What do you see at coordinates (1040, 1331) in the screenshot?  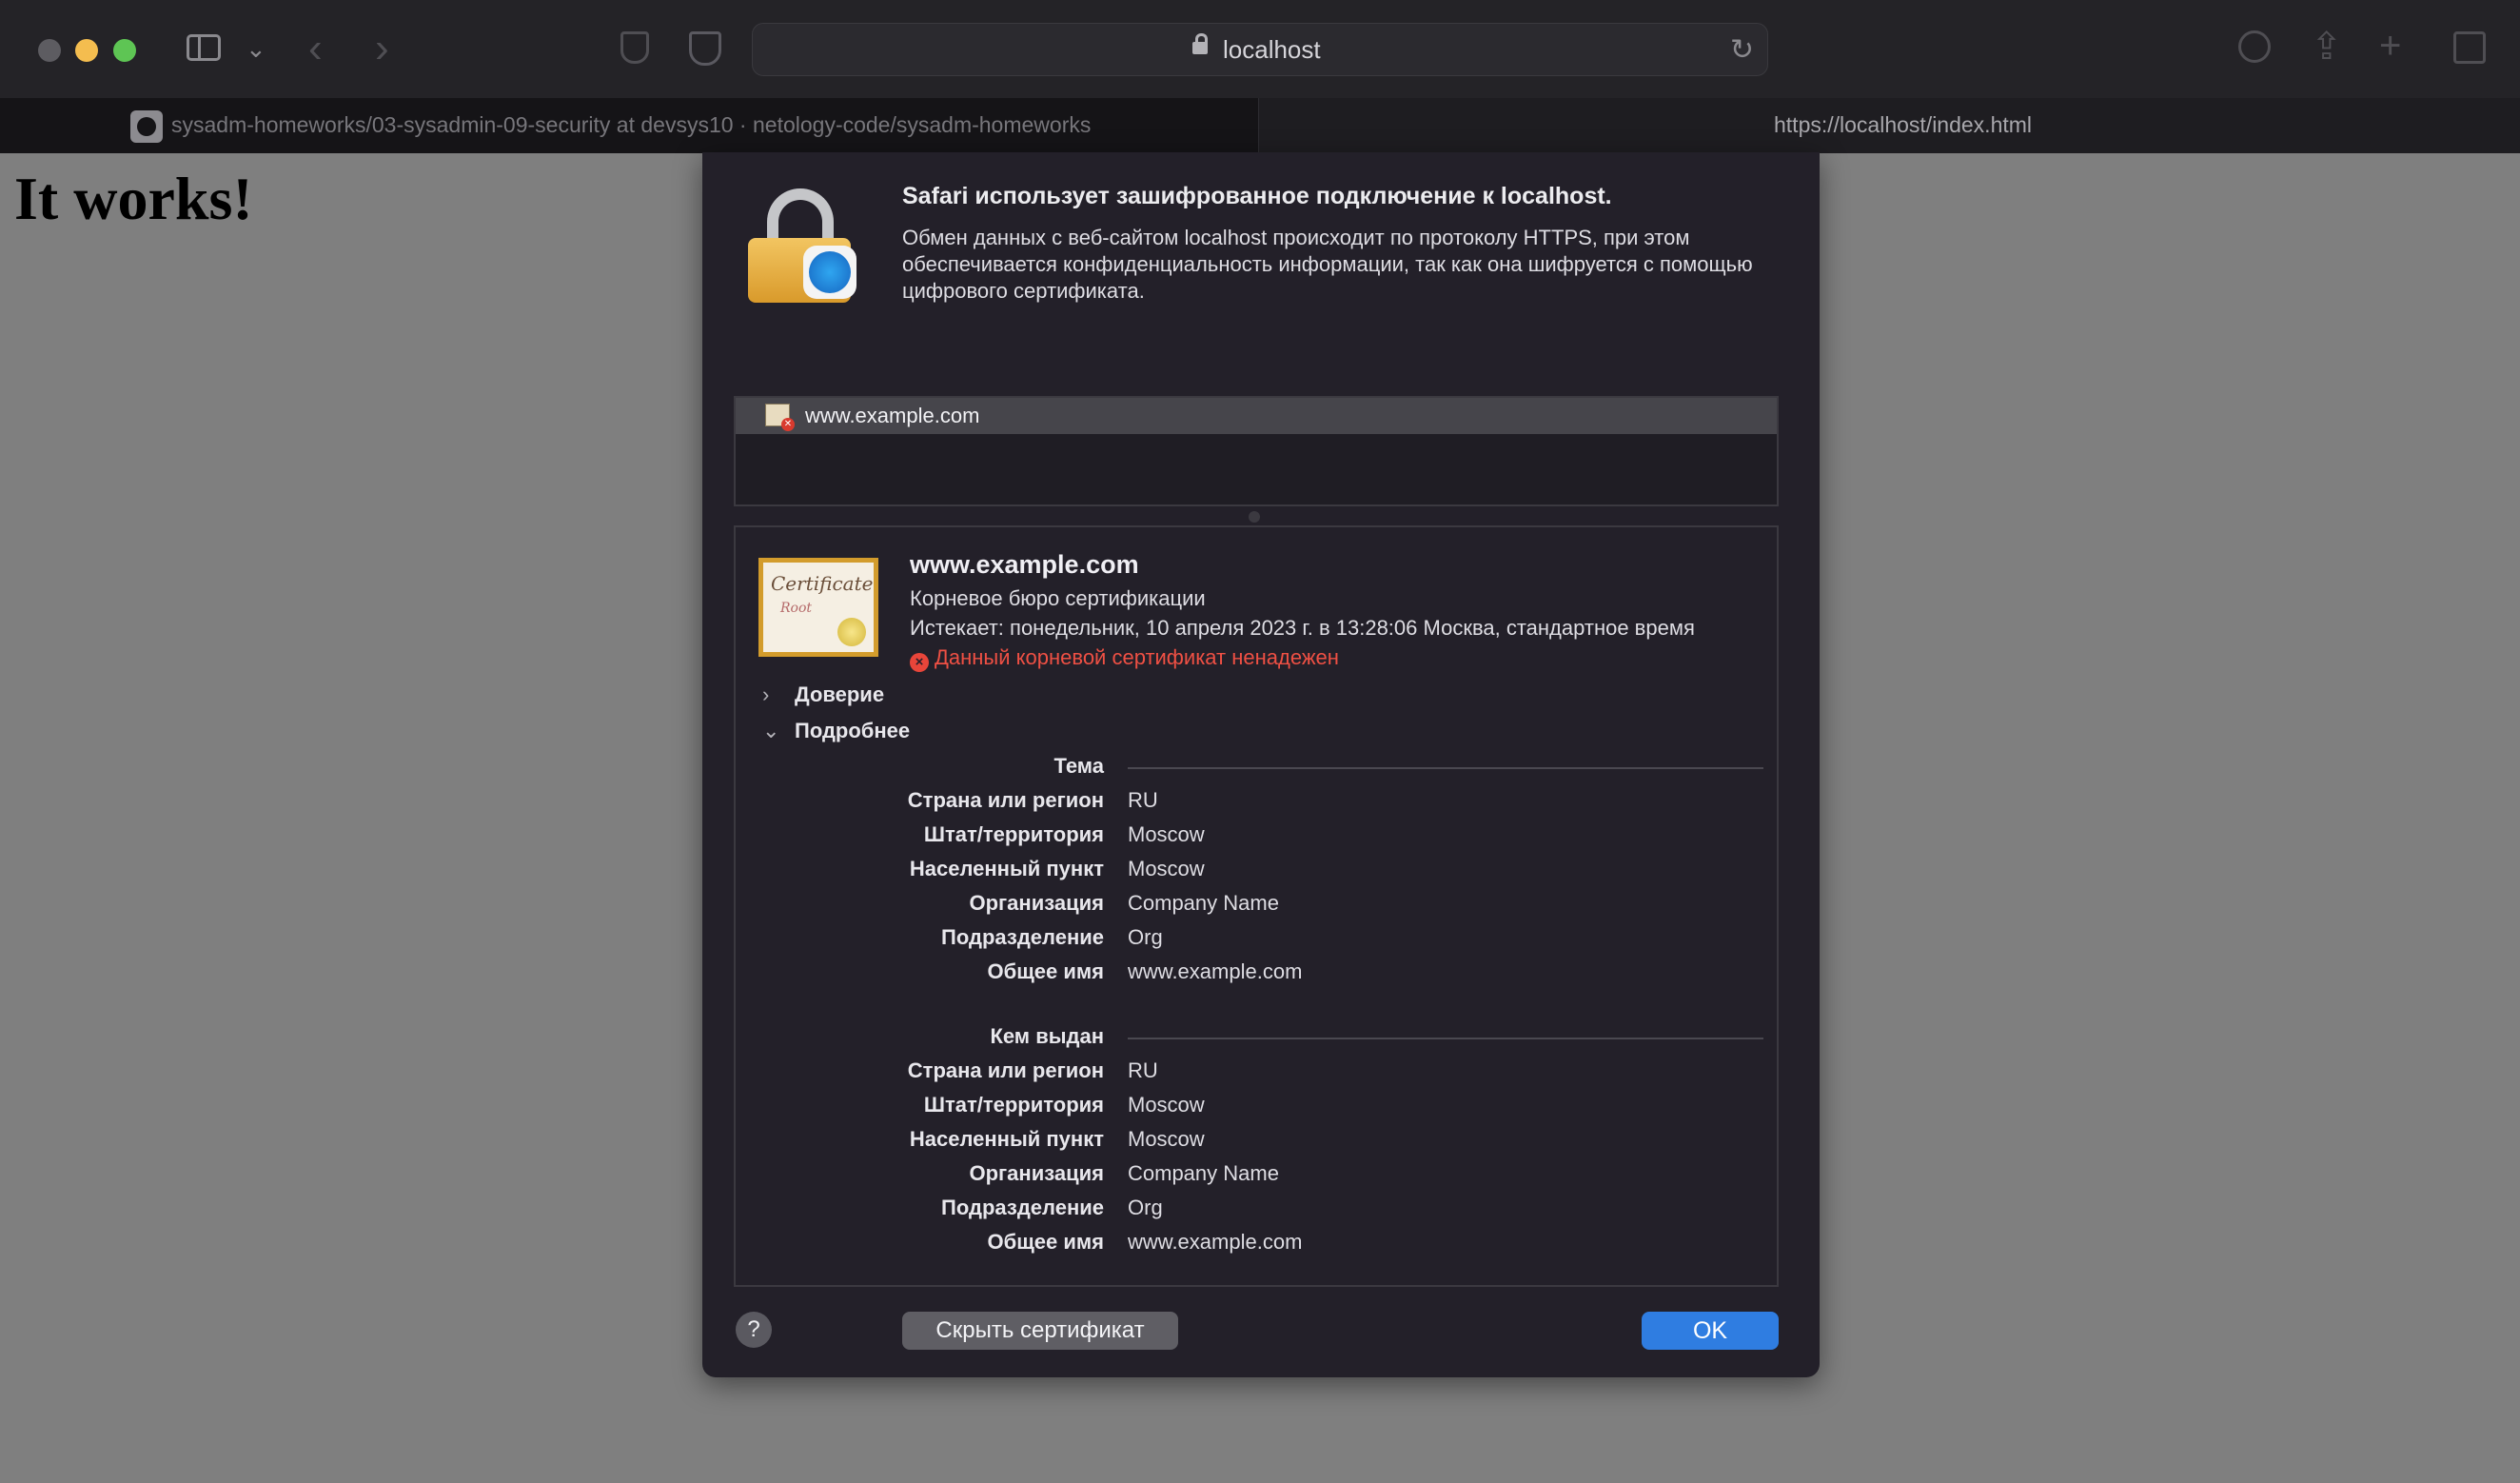 I see `hide-certificate-button: Скрыть сертификат` at bounding box center [1040, 1331].